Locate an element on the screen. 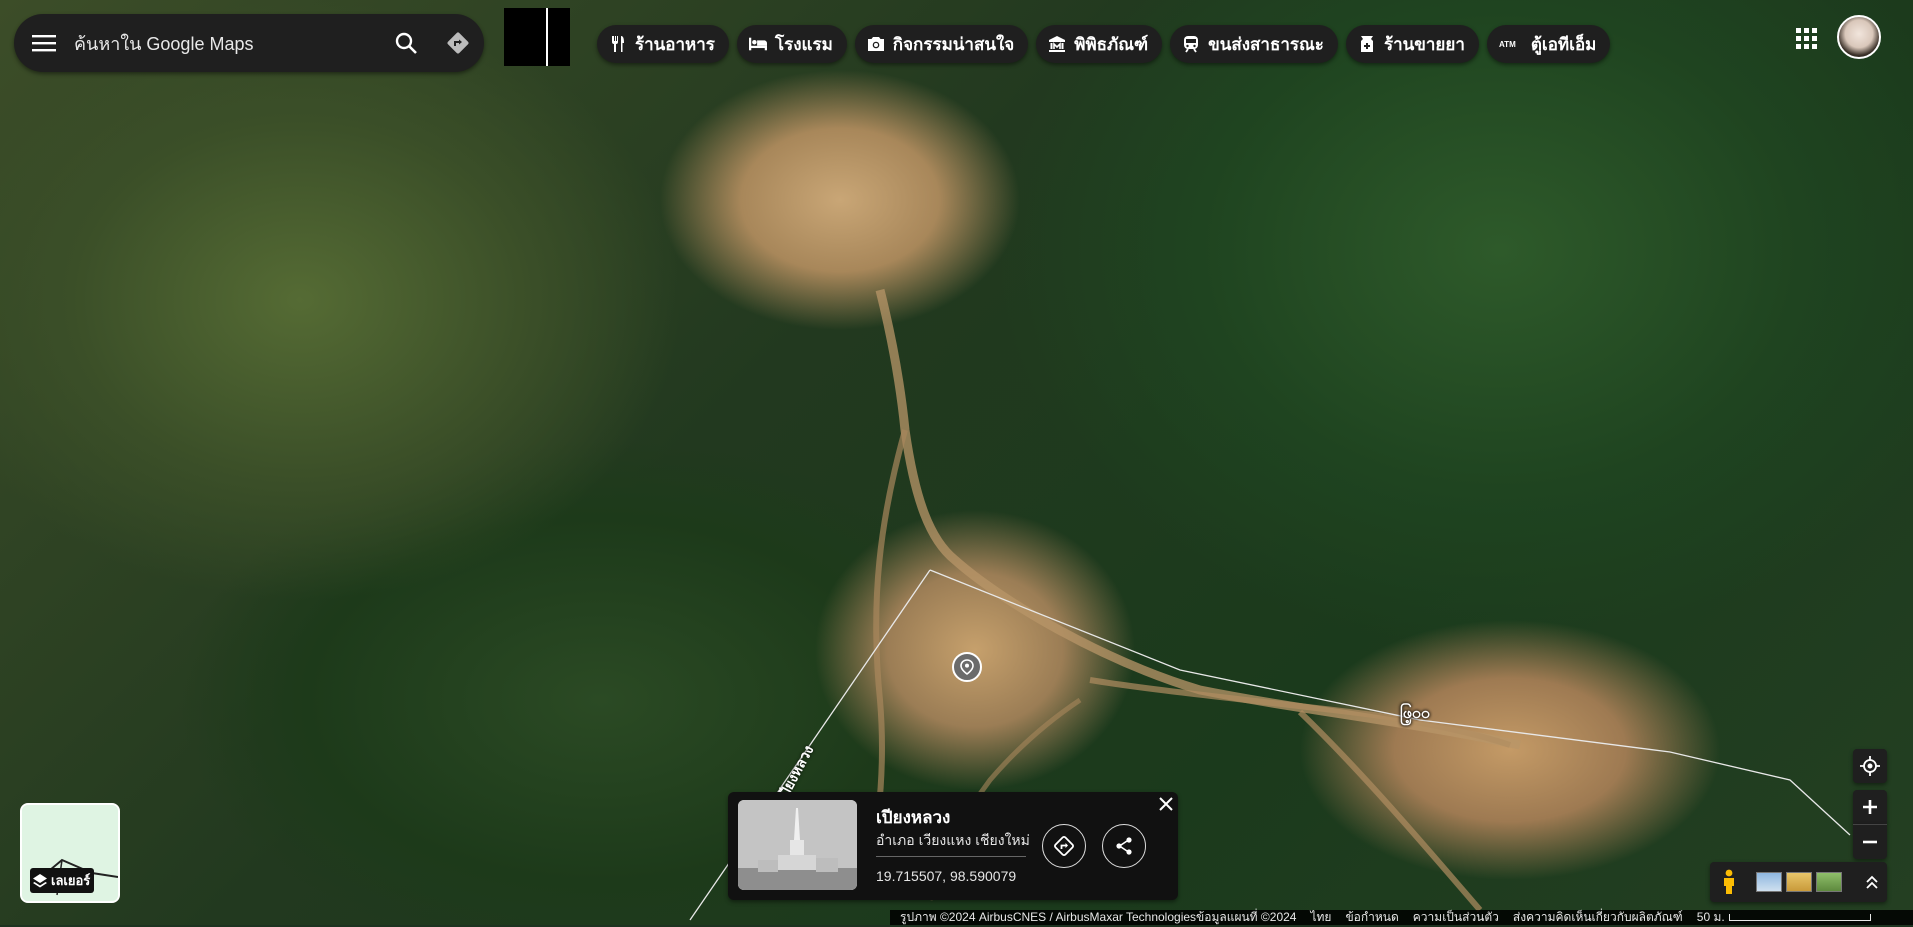 The image size is (1913, 927). scale-indicator: 50 ม. is located at coordinates (1784, 917).